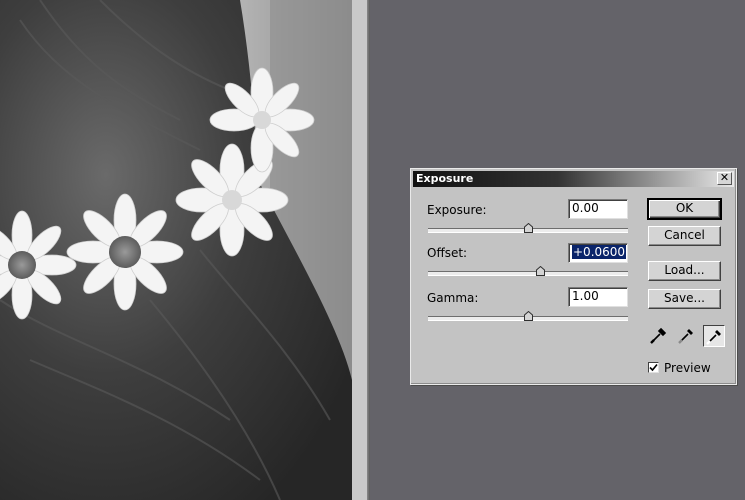 This screenshot has height=500, width=745. I want to click on gray-point-eyedropper-icon, so click(687, 336).